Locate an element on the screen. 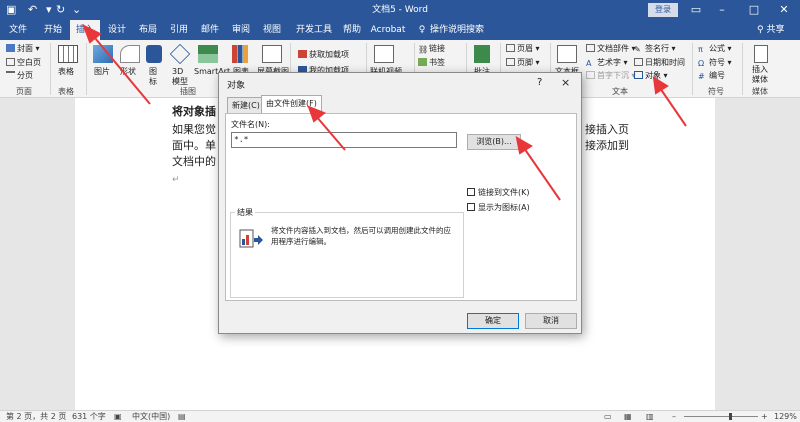 This screenshot has width=800, height=422. icons-icon is located at coordinates (154, 54).